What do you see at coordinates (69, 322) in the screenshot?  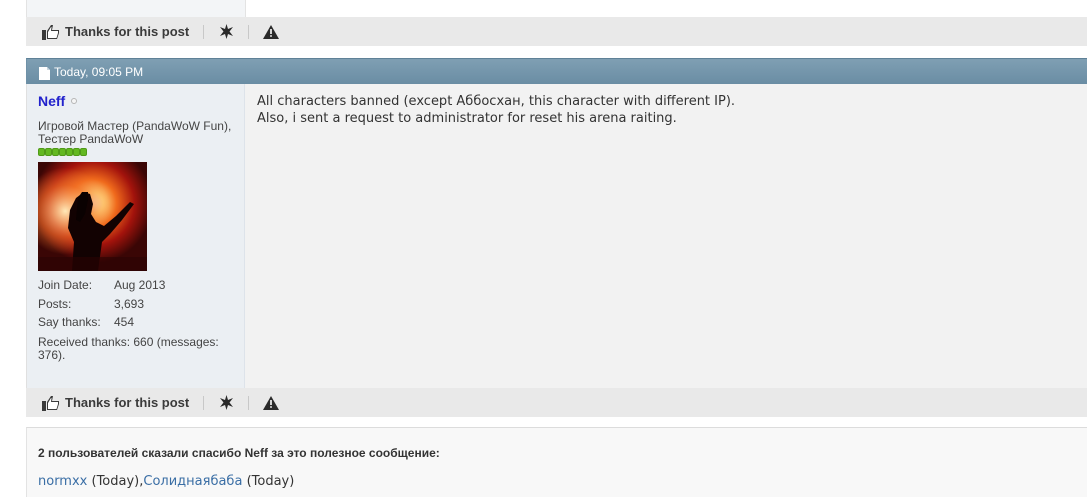 I see `stat-label: Say thanks:` at bounding box center [69, 322].